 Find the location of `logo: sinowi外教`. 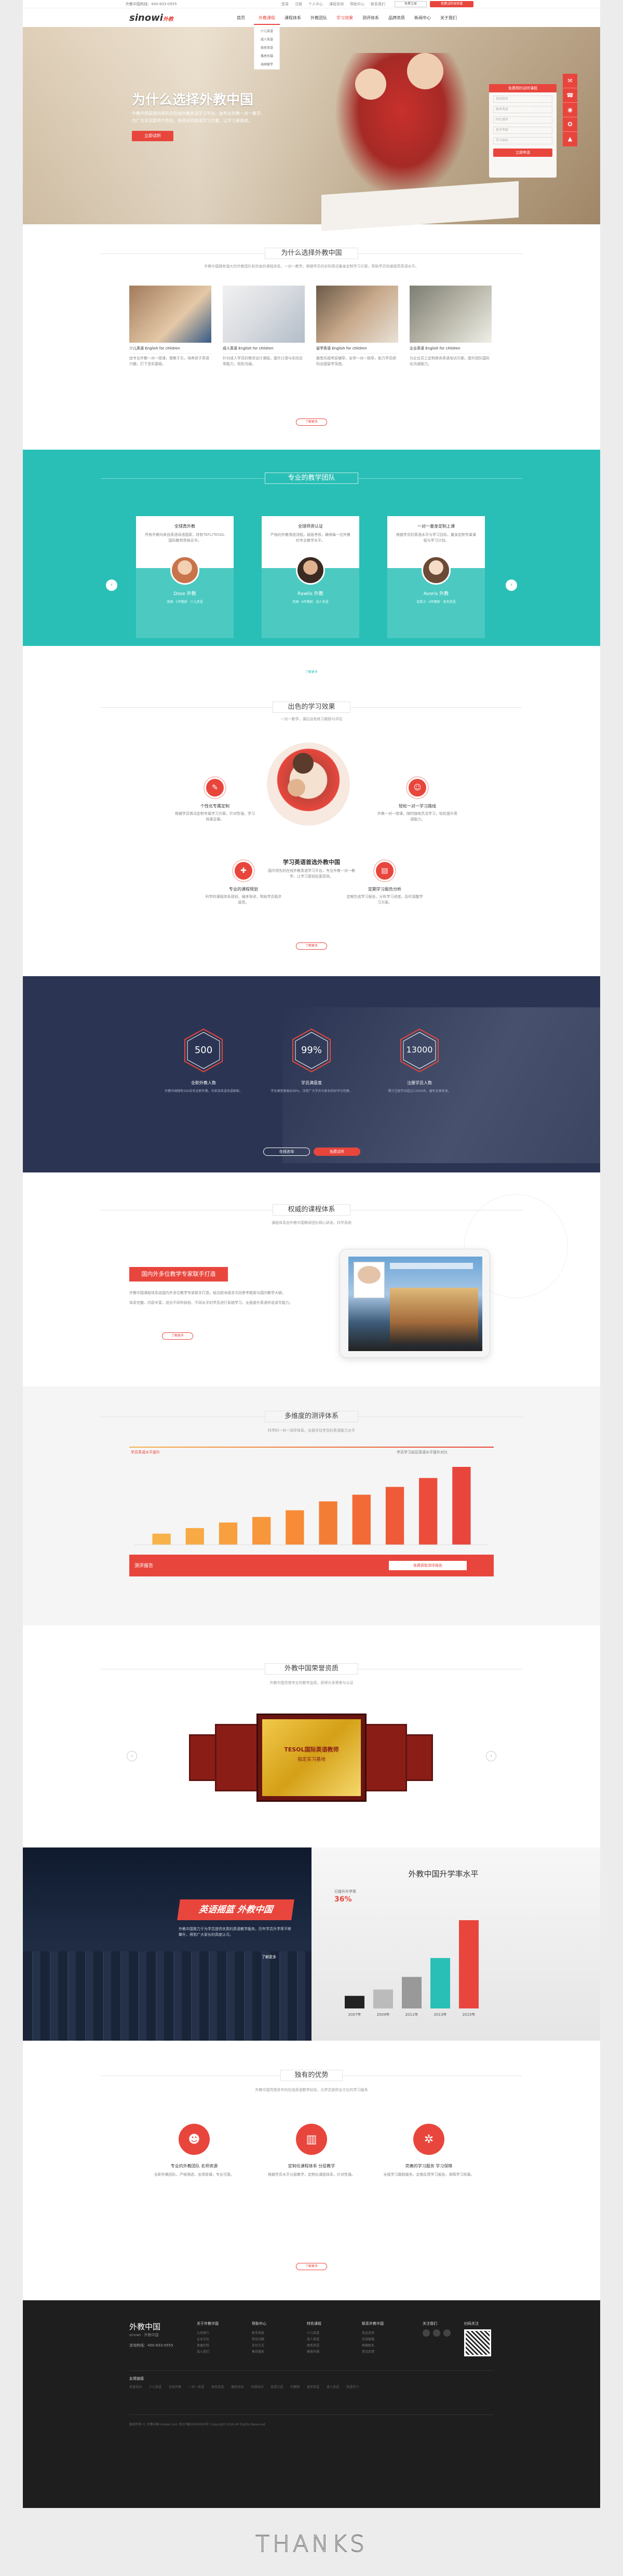

logo: sinowi外教 is located at coordinates (151, 17).